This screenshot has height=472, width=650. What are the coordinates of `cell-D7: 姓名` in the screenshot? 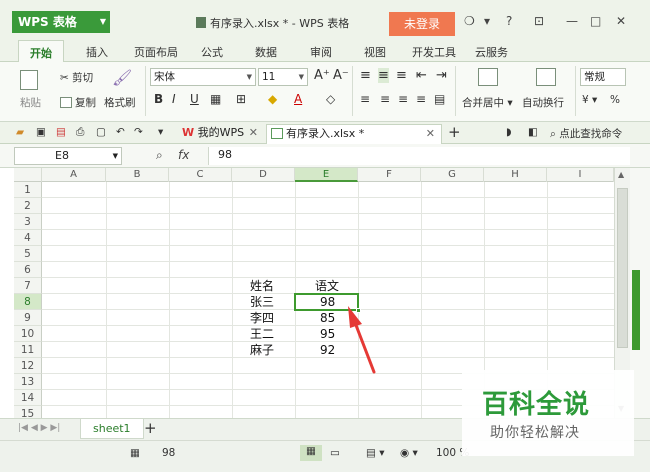 It's located at (262, 286).